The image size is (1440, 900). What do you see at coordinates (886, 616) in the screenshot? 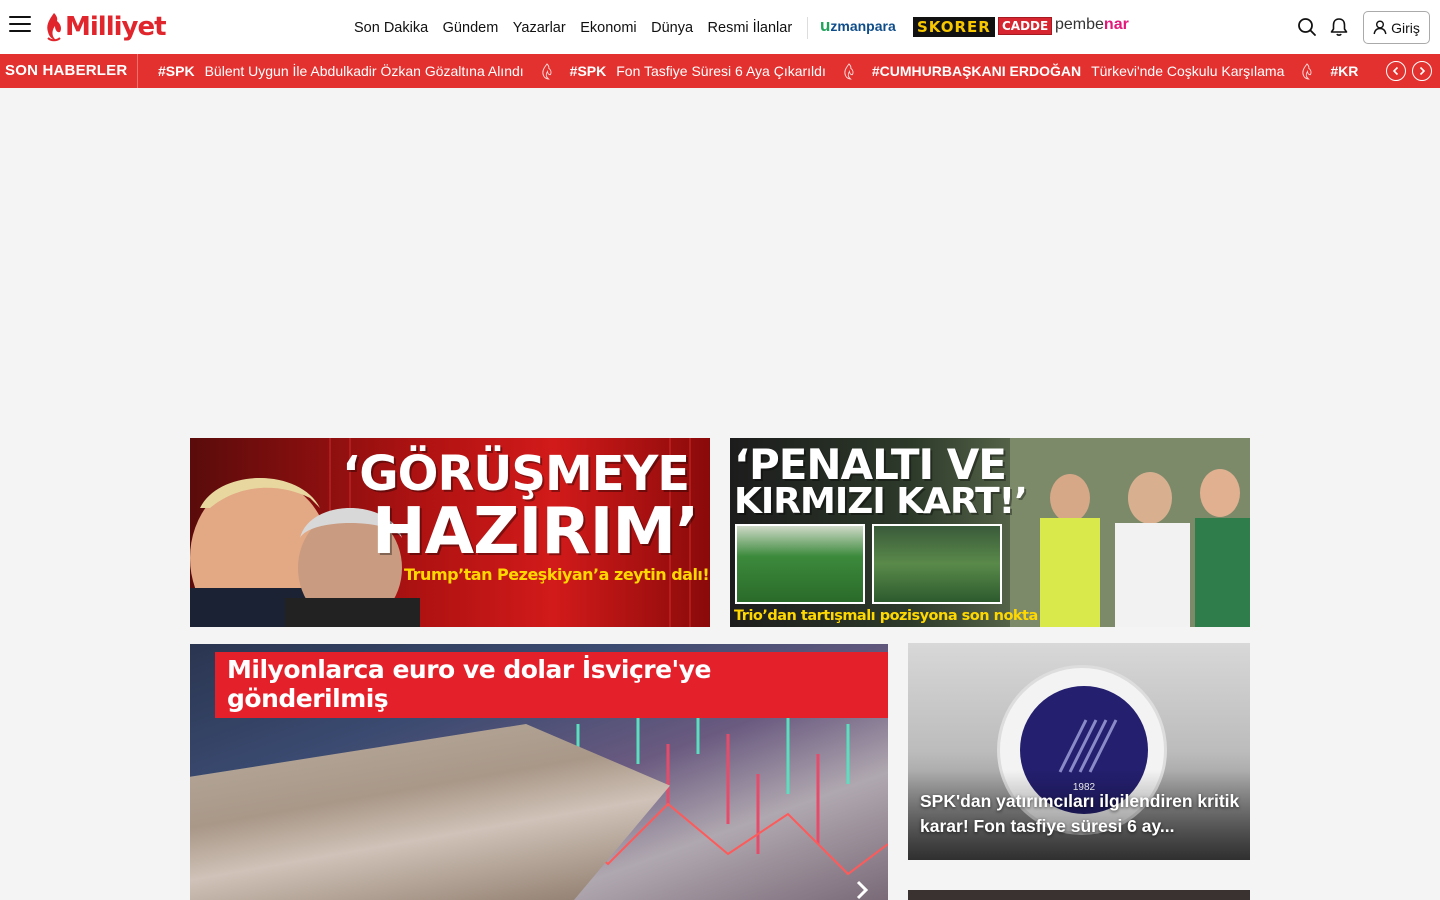
I see `banner-subtitle: Trio’dan tartışmalı pozisyona son nokta` at bounding box center [886, 616].